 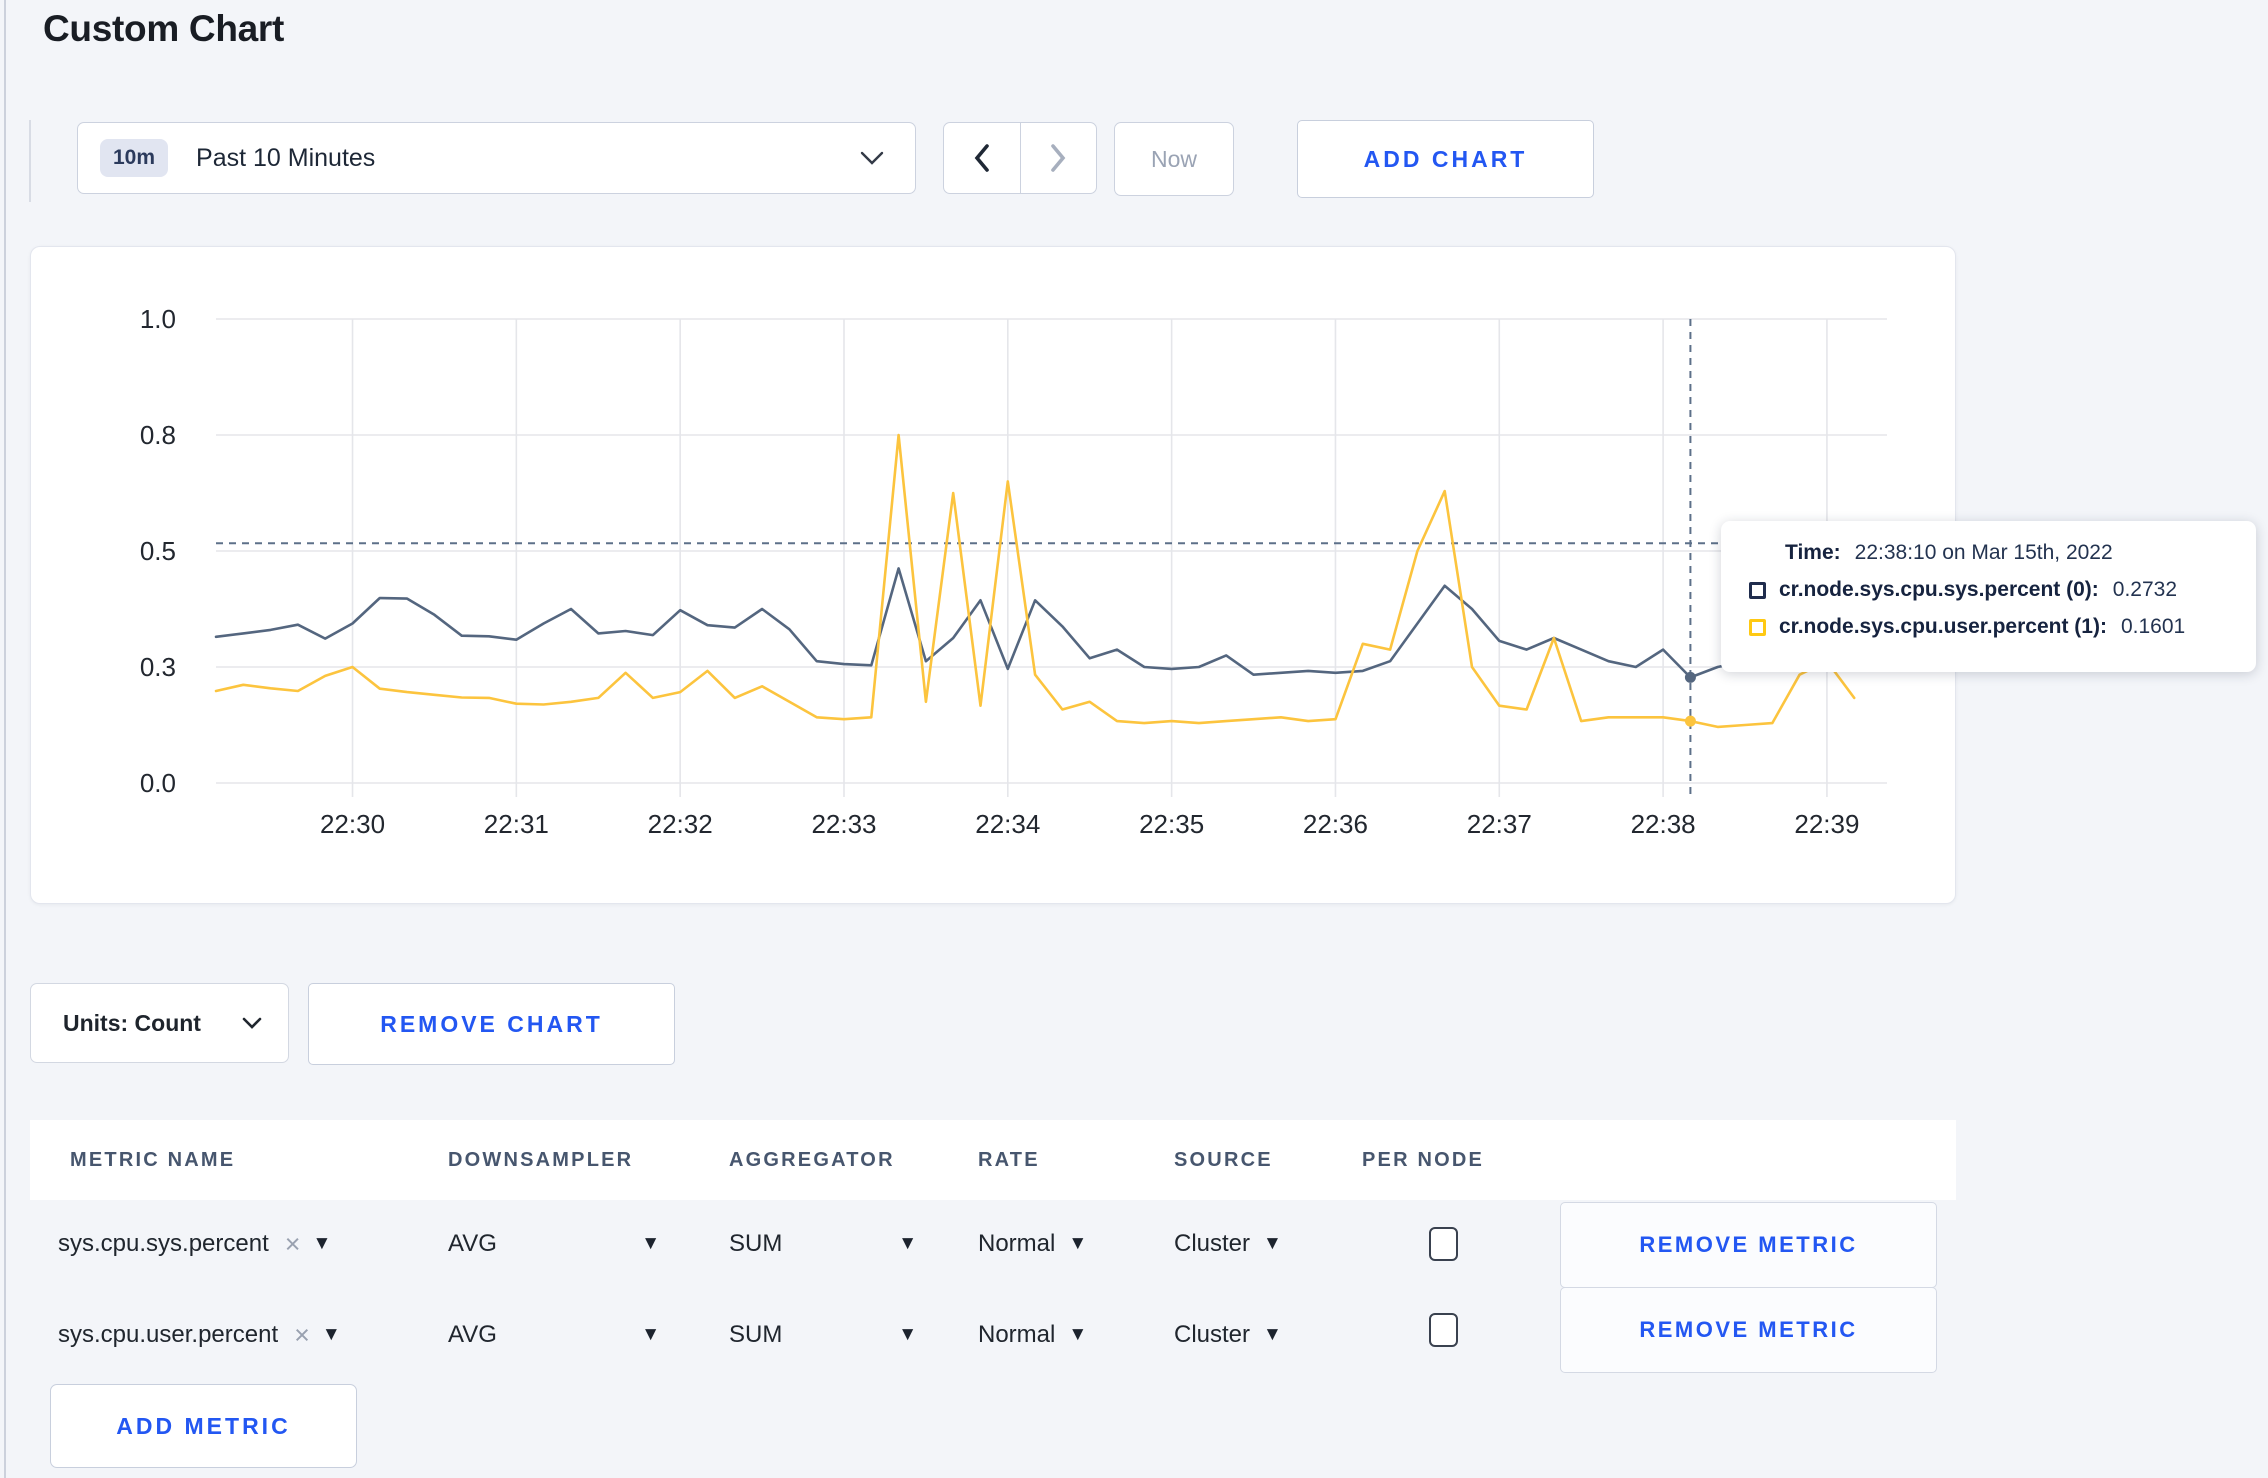 What do you see at coordinates (1445, 159) in the screenshot?
I see `add-chart-button: ADD CHART` at bounding box center [1445, 159].